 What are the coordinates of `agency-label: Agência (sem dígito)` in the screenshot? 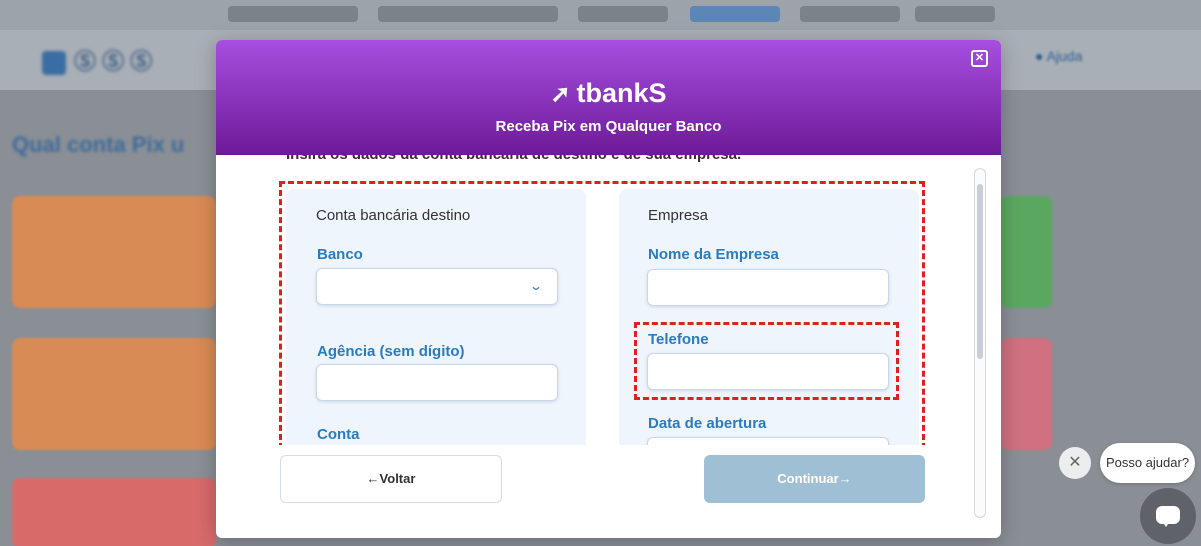 It's located at (391, 351).